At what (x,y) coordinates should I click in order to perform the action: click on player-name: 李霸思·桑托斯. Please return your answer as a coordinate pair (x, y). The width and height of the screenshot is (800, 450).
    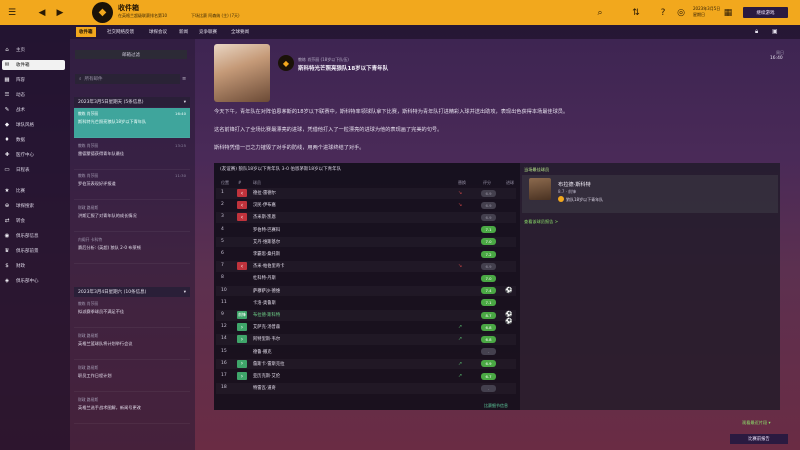
    Looking at the image, I should click on (266, 254).